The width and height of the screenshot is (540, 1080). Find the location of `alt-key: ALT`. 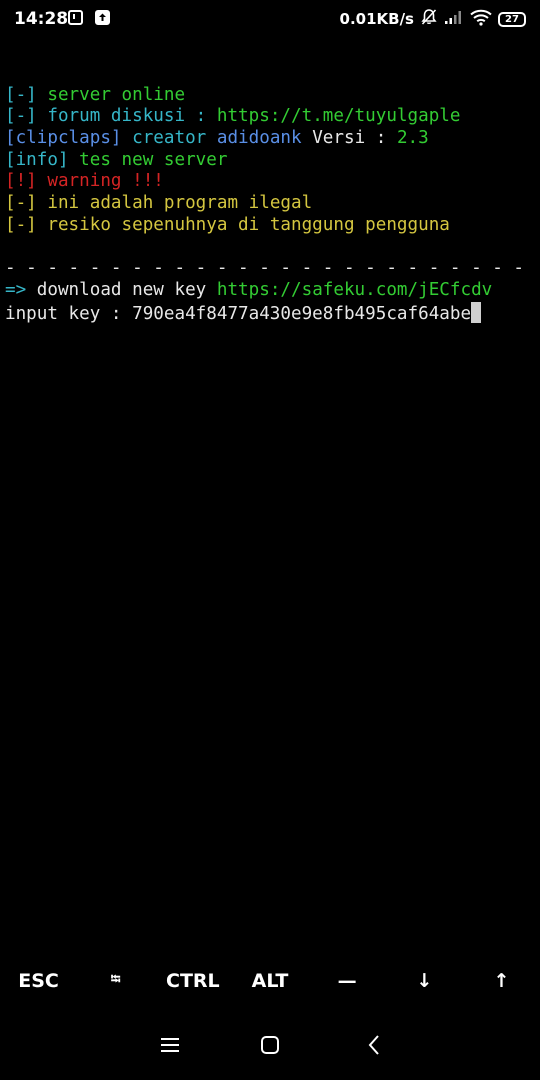

alt-key: ALT is located at coordinates (269, 981).